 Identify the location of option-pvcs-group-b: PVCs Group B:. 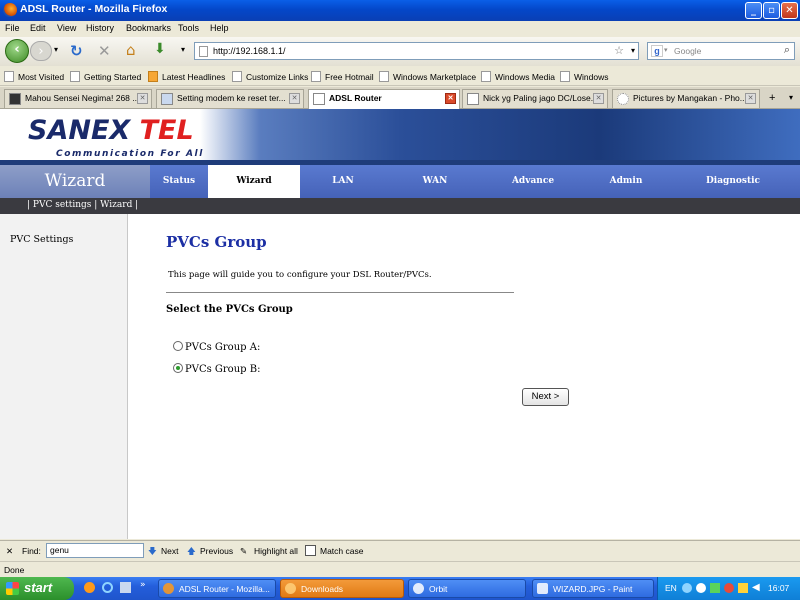
(216, 369).